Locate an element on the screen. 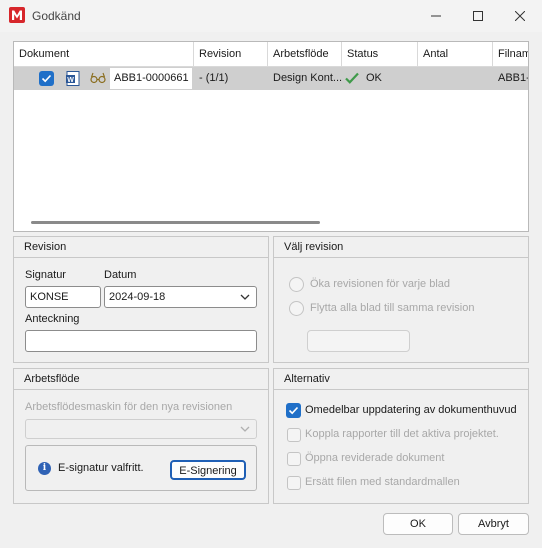 The height and width of the screenshot is (548, 542). revision-cell: - (1/1) is located at coordinates (214, 78).